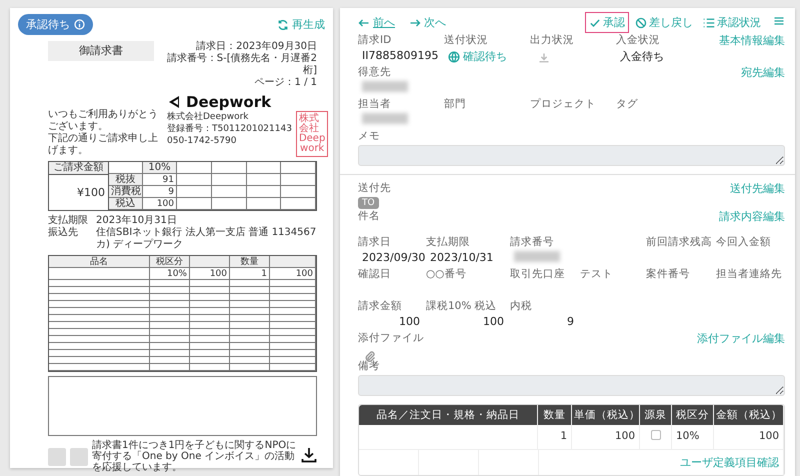  Describe the element at coordinates (126, 192) in the screenshot. I see `table-cell: 消費税` at that location.